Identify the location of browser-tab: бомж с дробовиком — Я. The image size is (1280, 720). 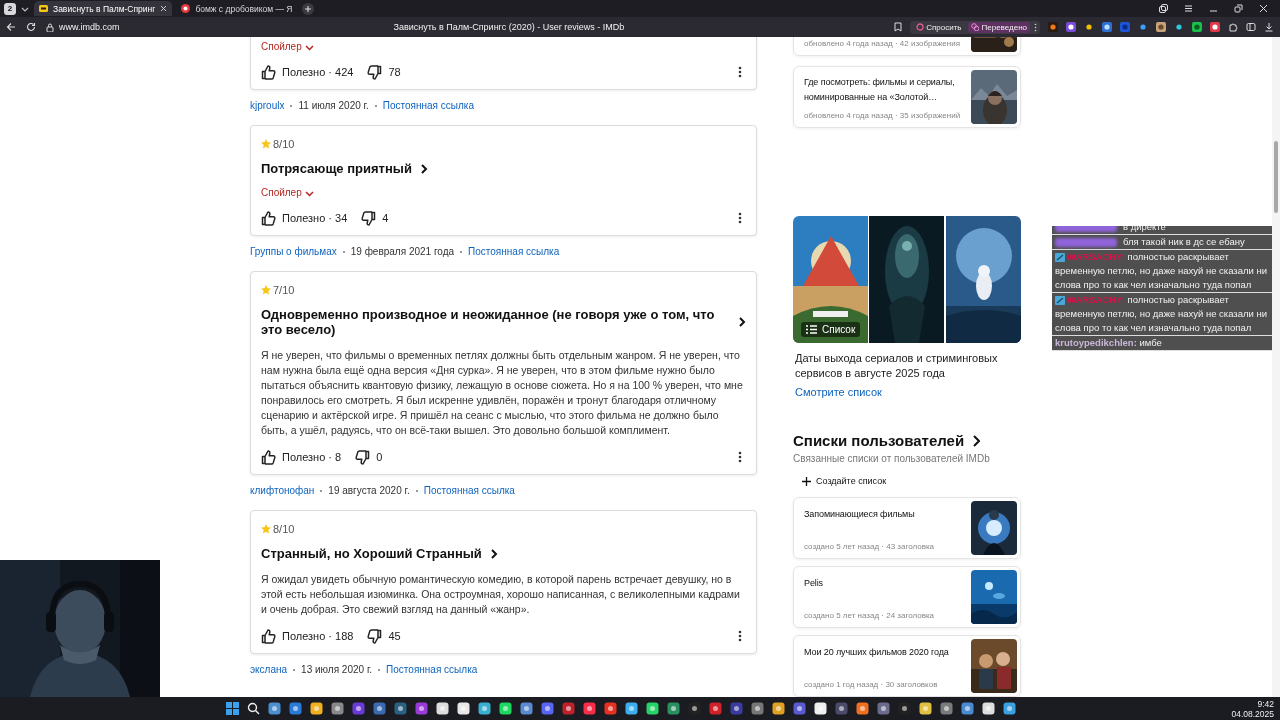
(237, 8).